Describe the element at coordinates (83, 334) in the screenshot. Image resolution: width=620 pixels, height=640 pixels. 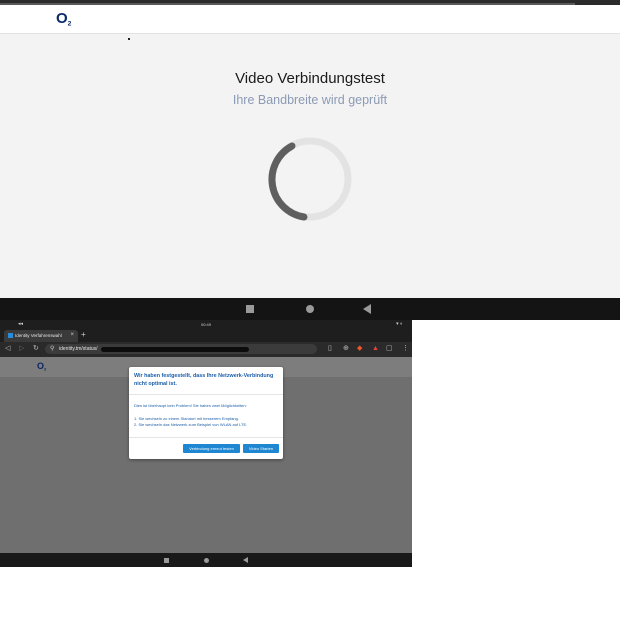
I see `new-tab-button: +` at that location.